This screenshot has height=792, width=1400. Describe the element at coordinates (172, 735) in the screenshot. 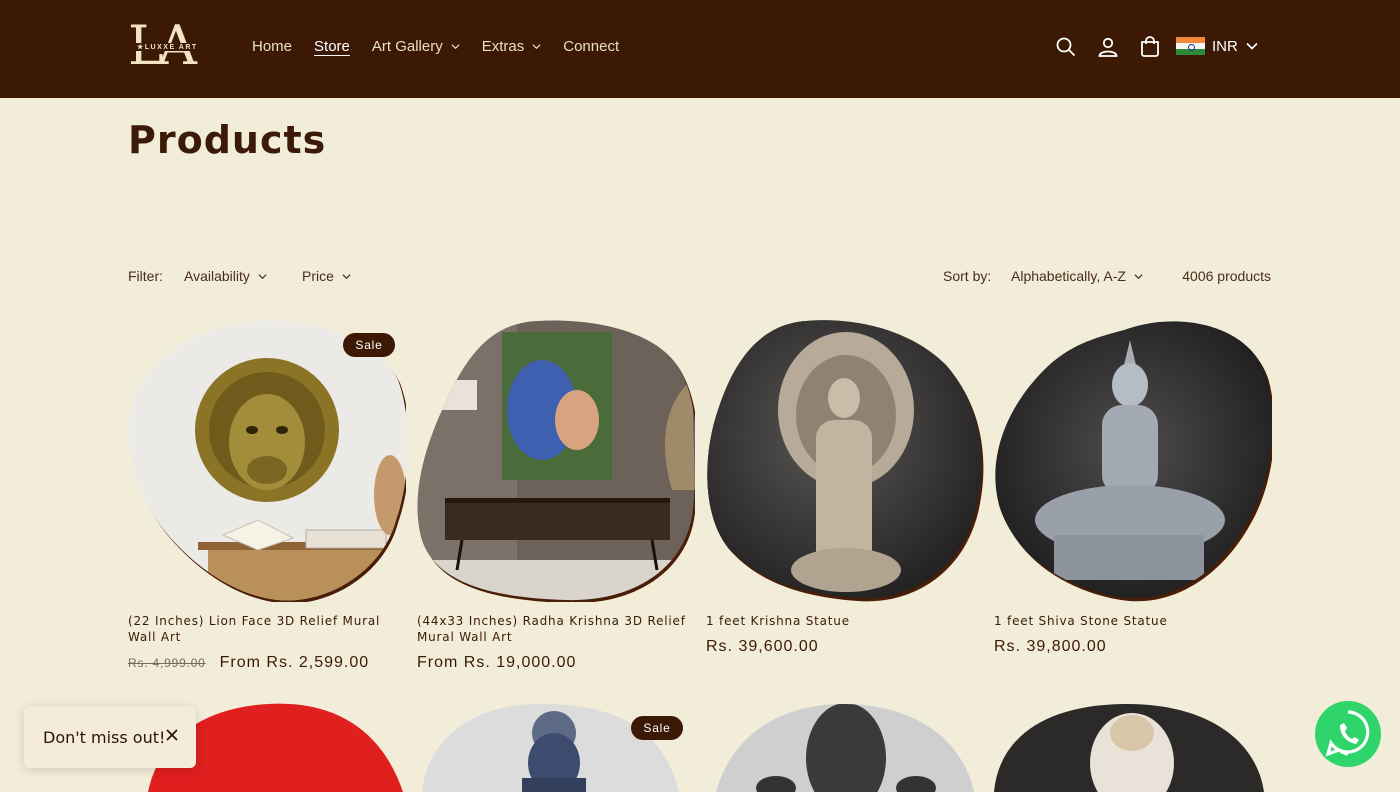

I see `close-icon` at that location.